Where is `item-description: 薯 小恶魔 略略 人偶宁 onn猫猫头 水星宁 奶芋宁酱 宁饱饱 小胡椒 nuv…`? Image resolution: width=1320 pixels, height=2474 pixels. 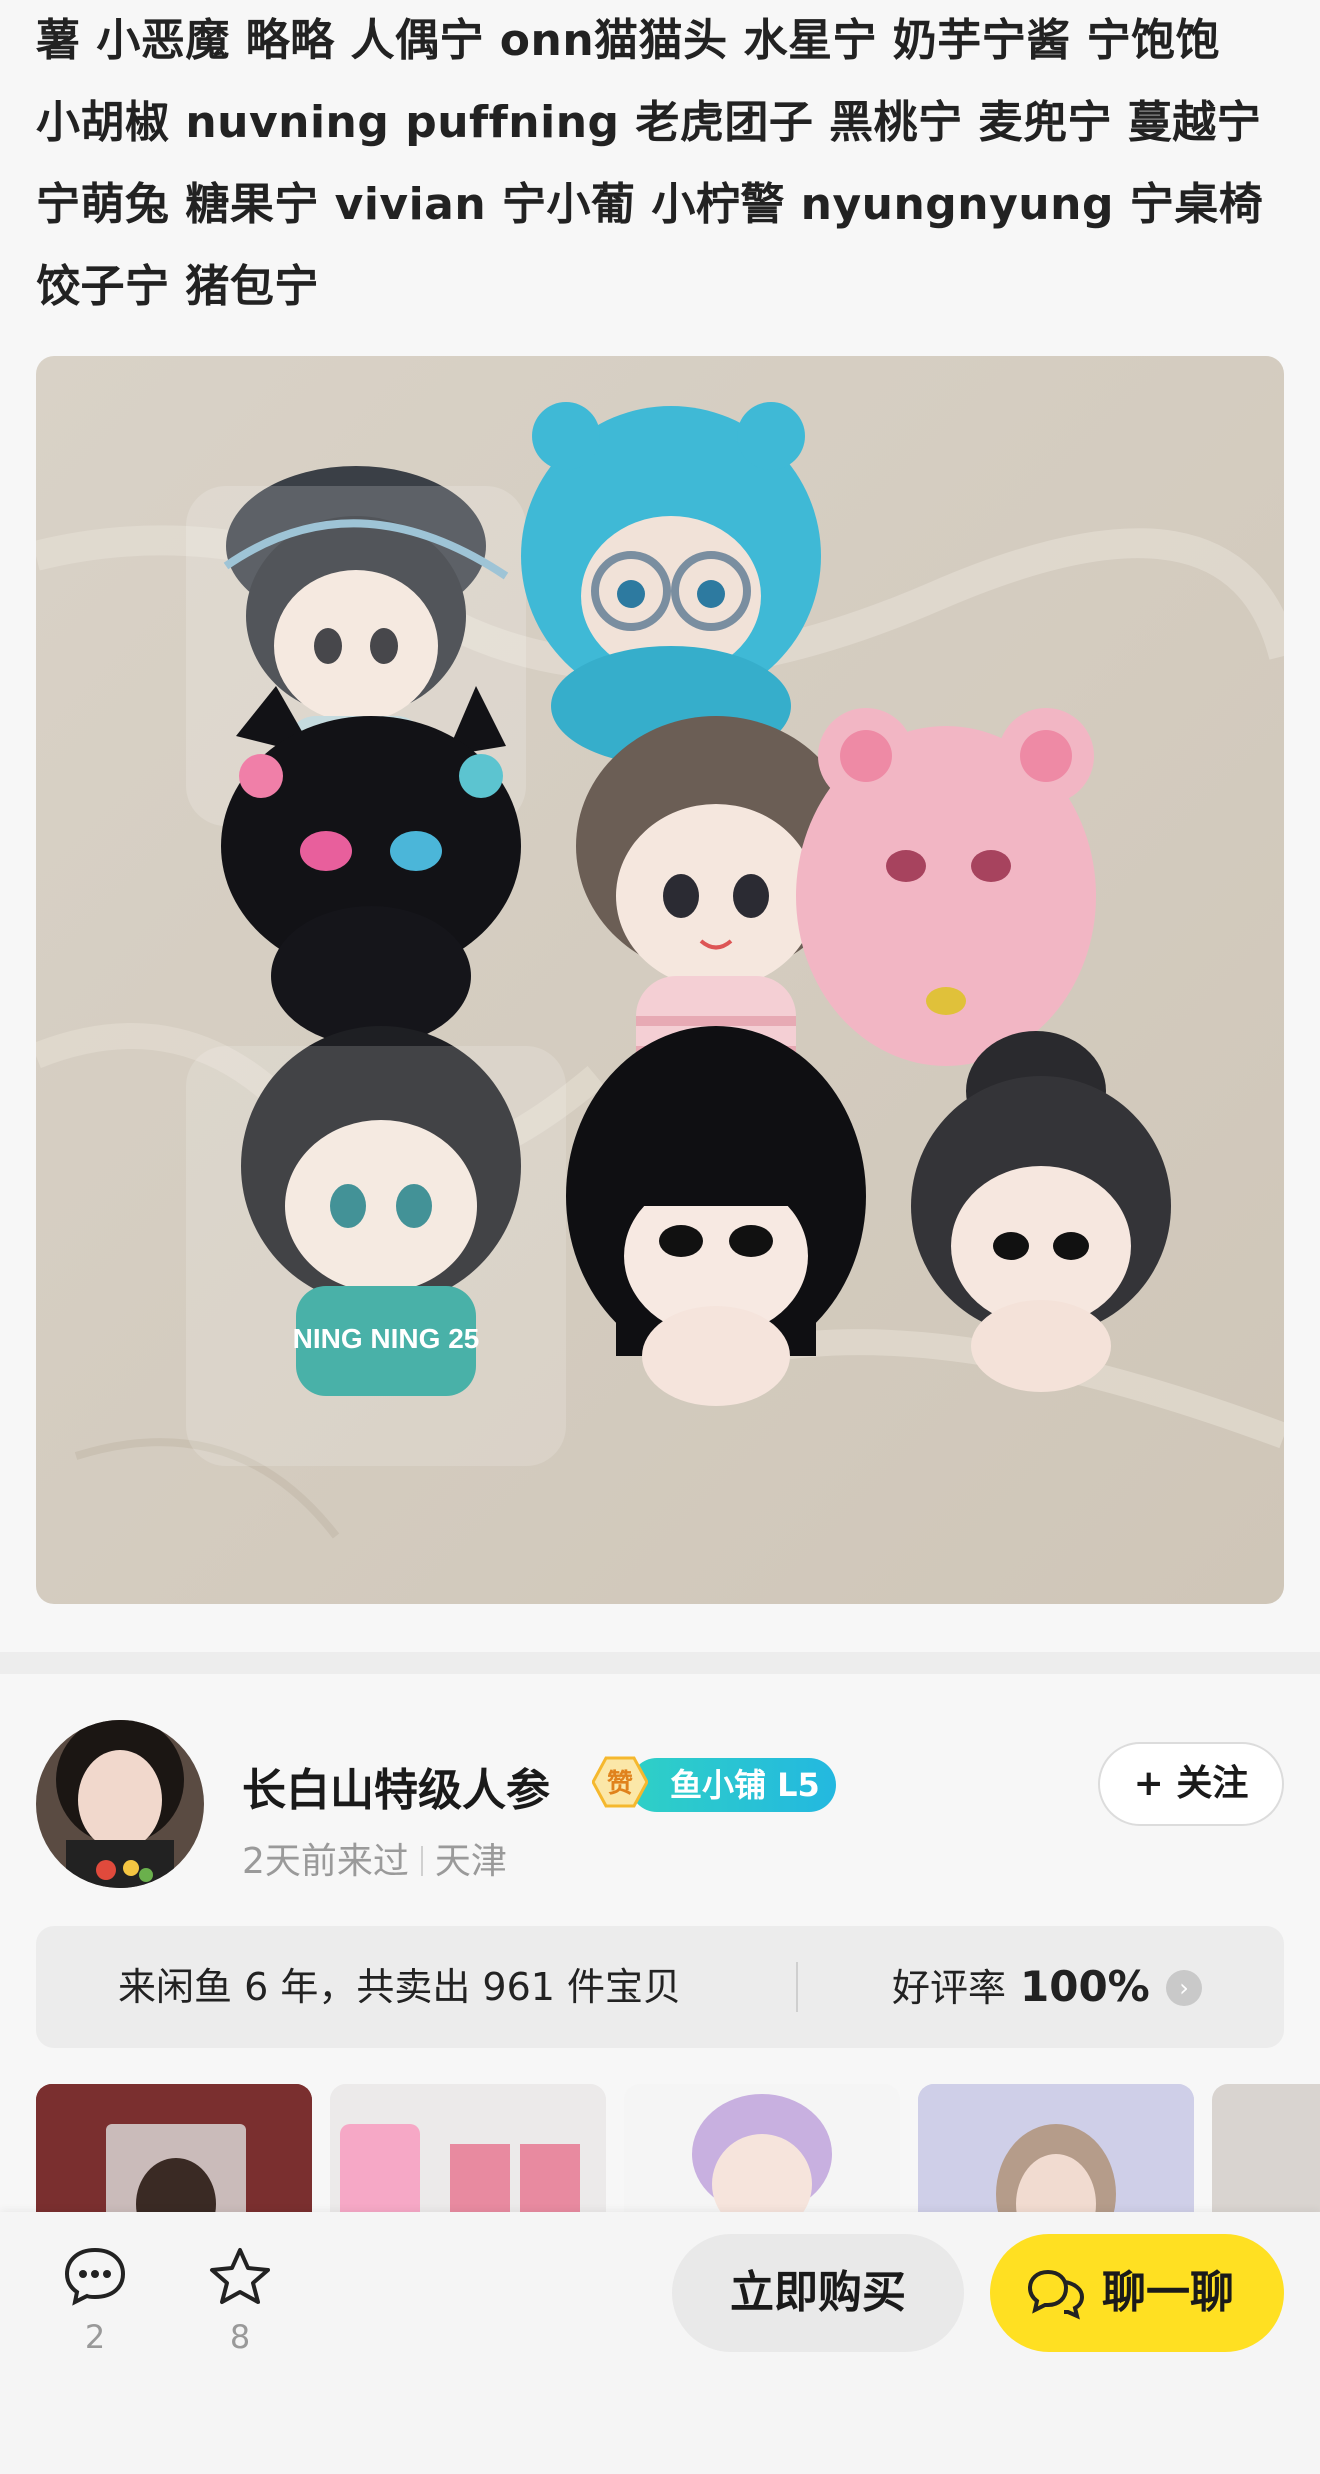 item-description: 薯 小恶魔 略略 人偶宁 onn猫猫头 水星宁 奶芋宁酱 宁饱饱 小胡椒 nuv… is located at coordinates (666, 164).